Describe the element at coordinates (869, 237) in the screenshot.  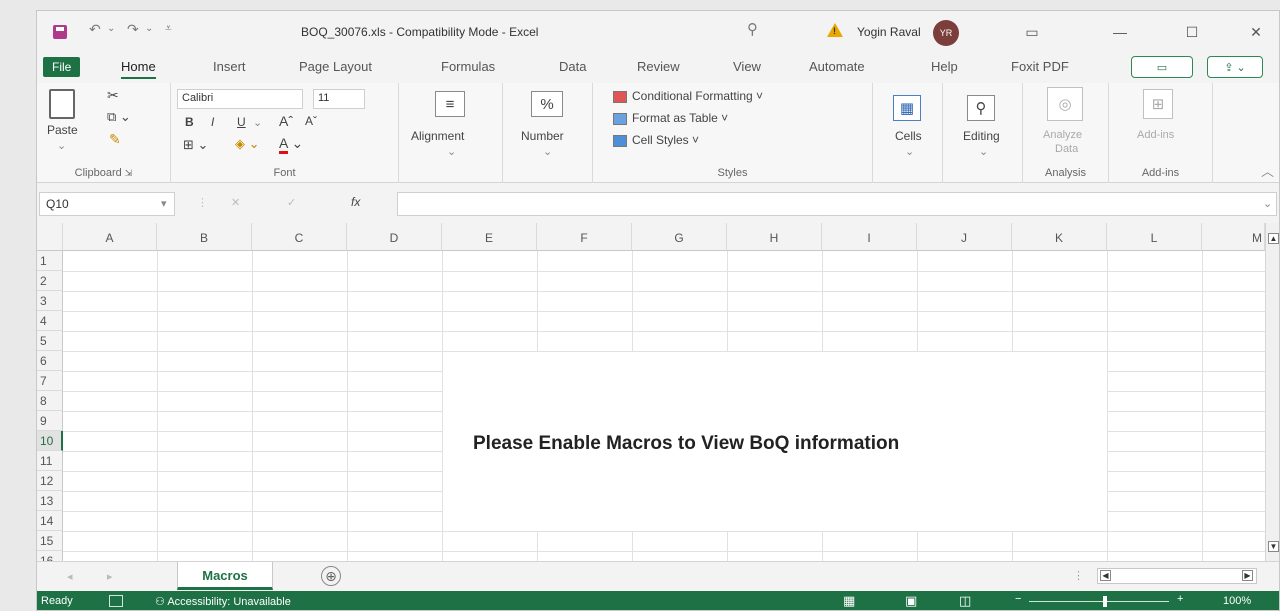
I see `column-header: I` at that location.